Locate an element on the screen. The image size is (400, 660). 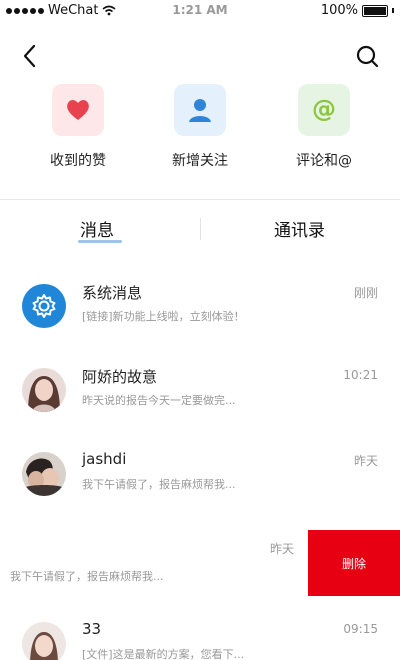
comments-tile: @ is located at coordinates (324, 110).